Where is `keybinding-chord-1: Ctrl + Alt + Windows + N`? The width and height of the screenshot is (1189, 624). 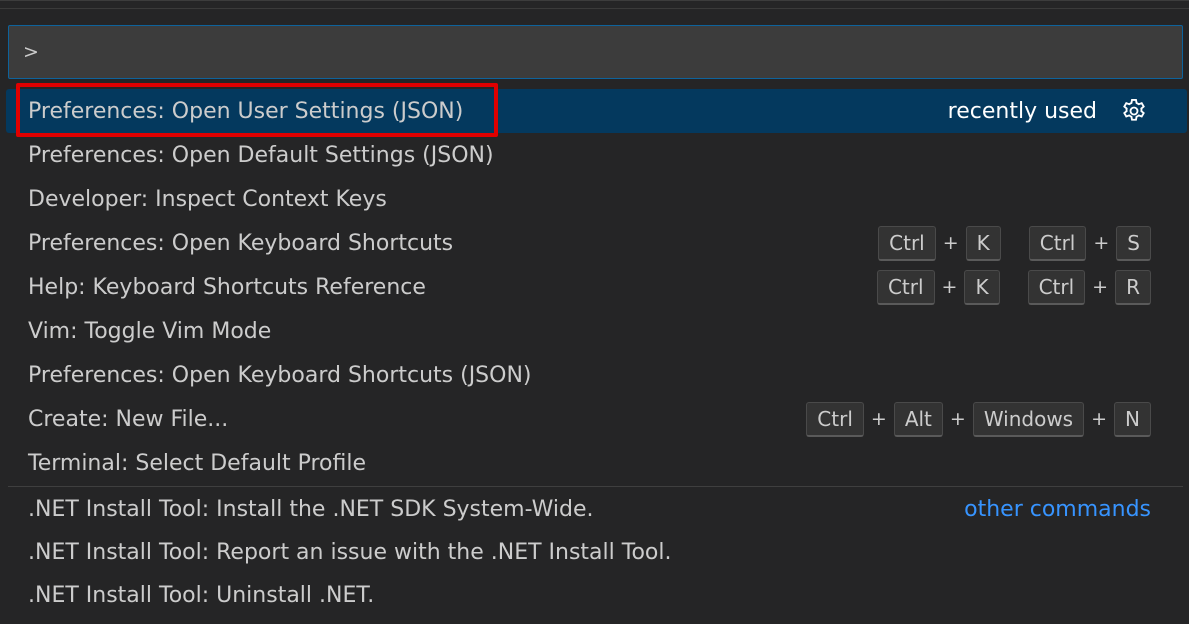
keybinding-chord-1: Ctrl + Alt + Windows + N is located at coordinates (978, 419).